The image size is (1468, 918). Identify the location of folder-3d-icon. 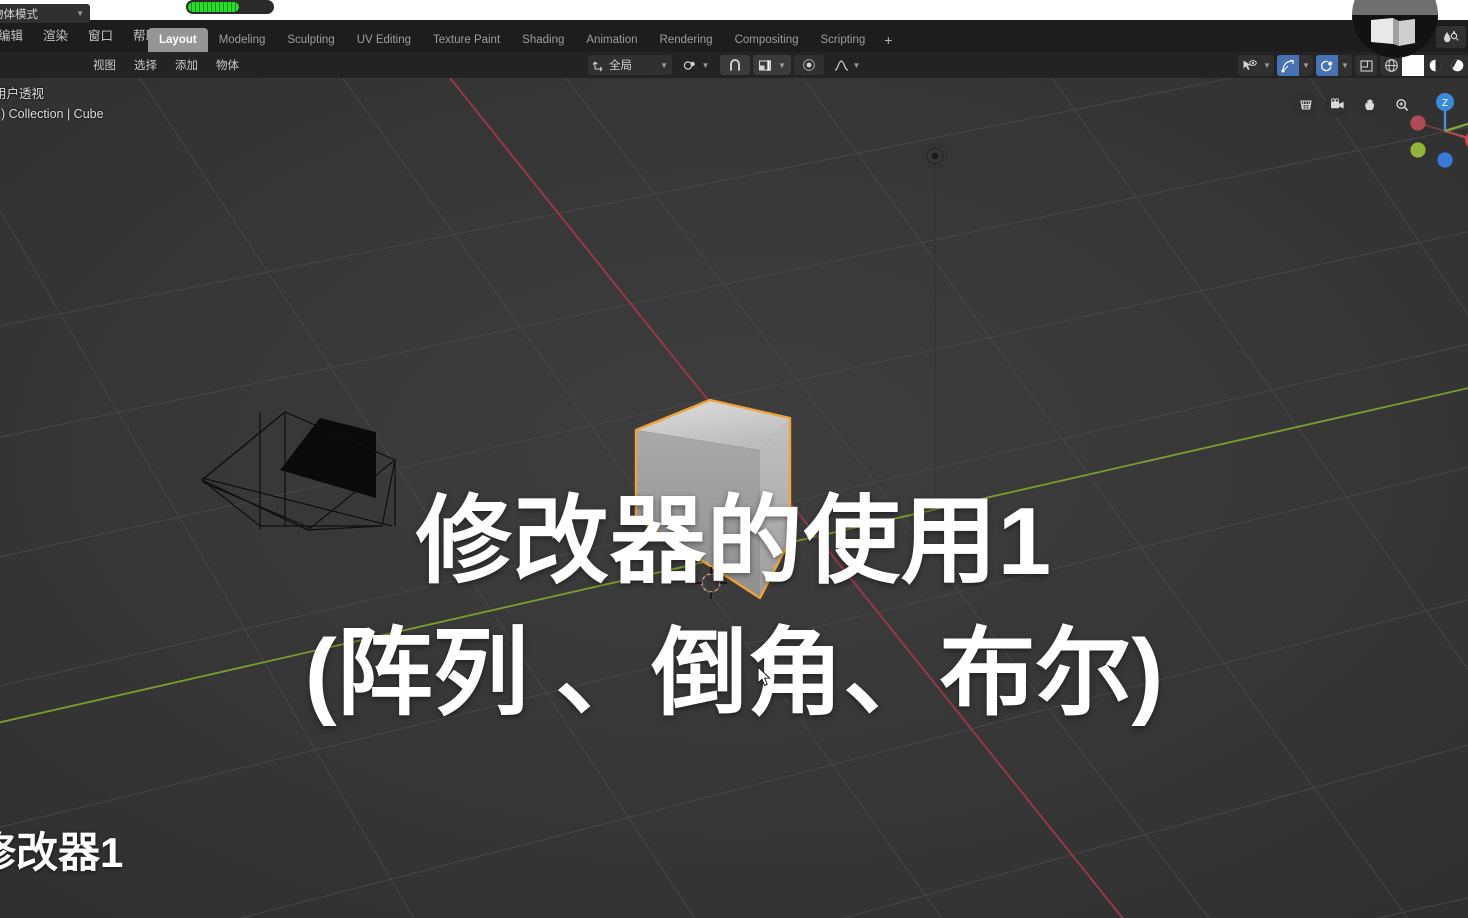
(1393, 32).